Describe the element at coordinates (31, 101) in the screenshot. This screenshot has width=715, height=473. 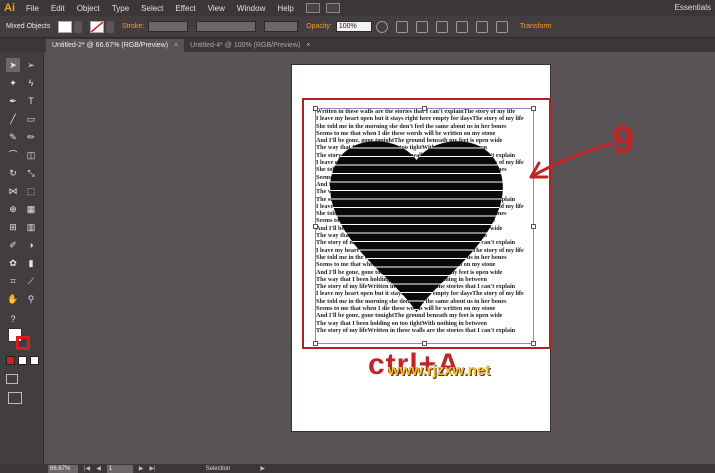
I see `type-tool-icon: T` at that location.